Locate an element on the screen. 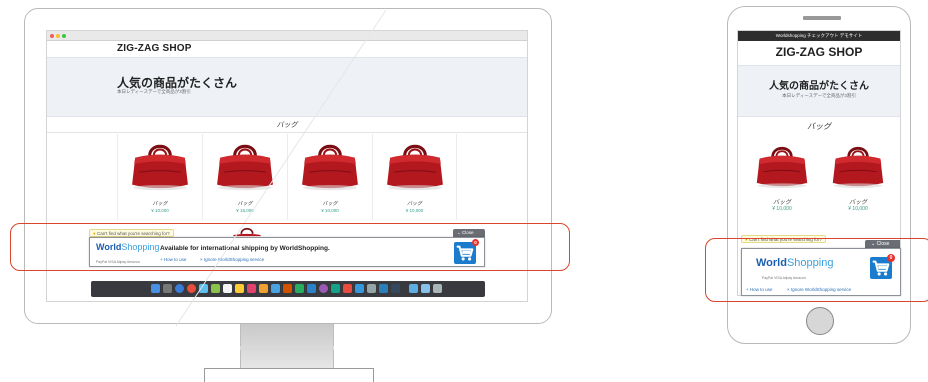 This screenshot has width=928, height=382. close-window-dot is located at coordinates (52, 36).